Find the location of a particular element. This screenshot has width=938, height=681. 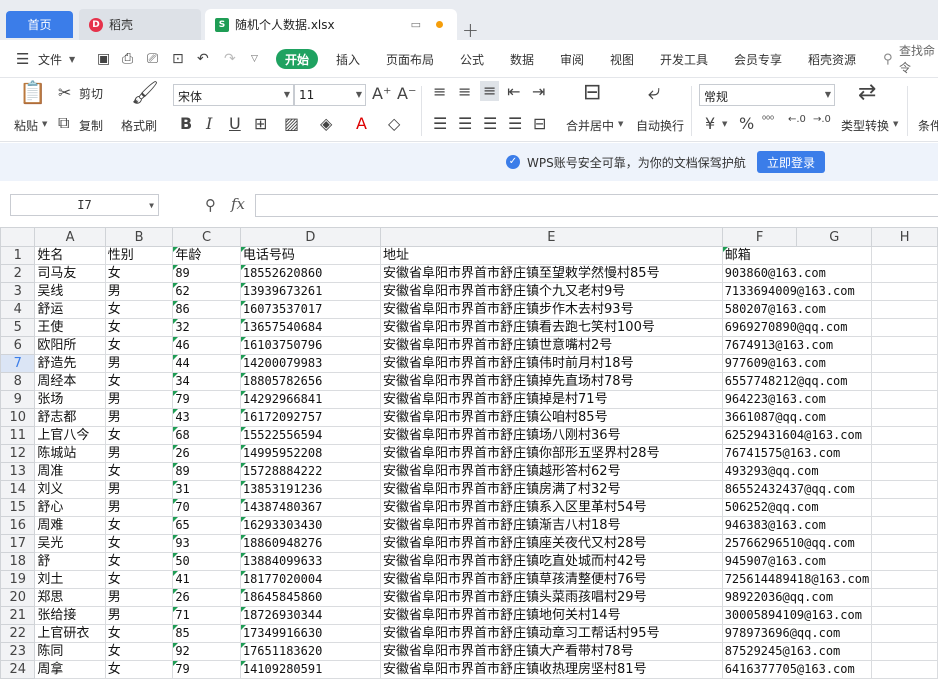

login-button: 立即登录 is located at coordinates (791, 162).